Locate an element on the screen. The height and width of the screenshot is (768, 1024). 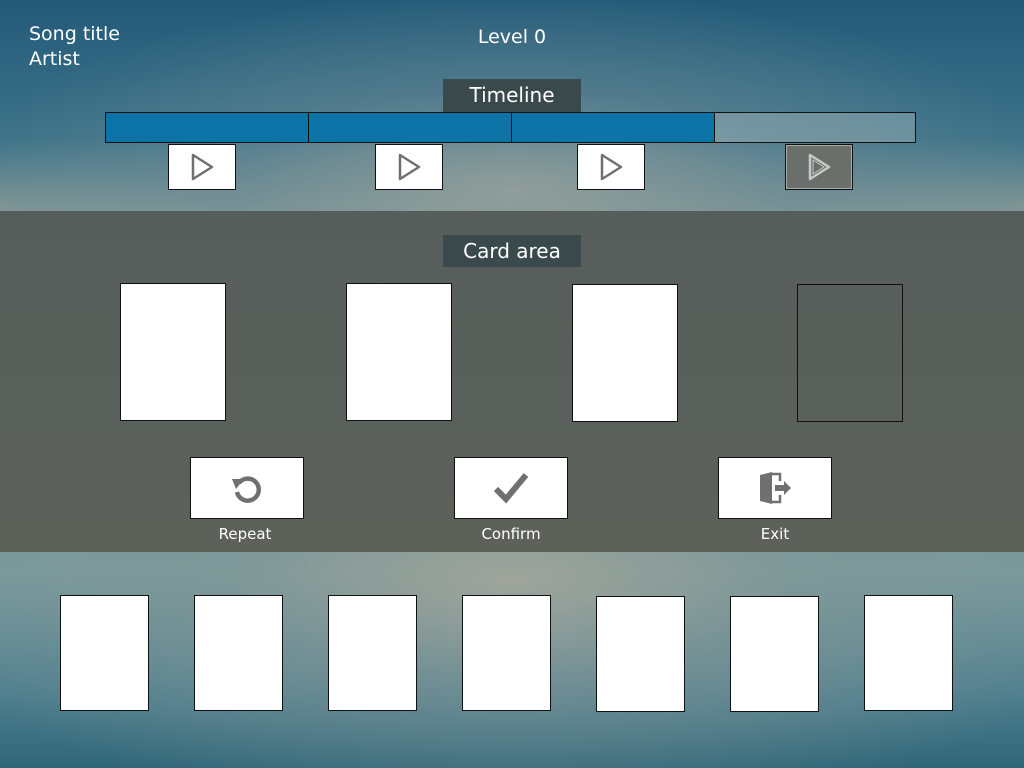
exit-button is located at coordinates (775, 488).